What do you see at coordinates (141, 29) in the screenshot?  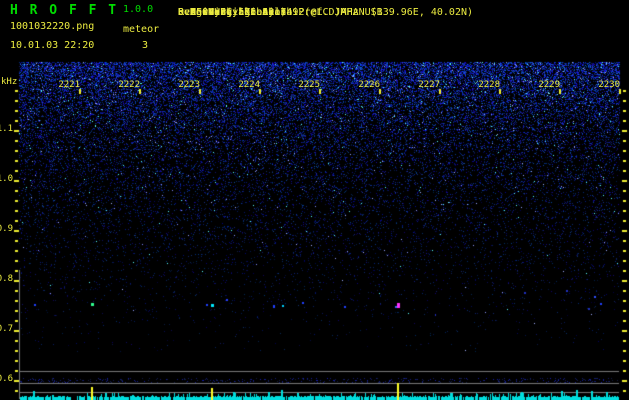 I see `mode-label: meteor` at bounding box center [141, 29].